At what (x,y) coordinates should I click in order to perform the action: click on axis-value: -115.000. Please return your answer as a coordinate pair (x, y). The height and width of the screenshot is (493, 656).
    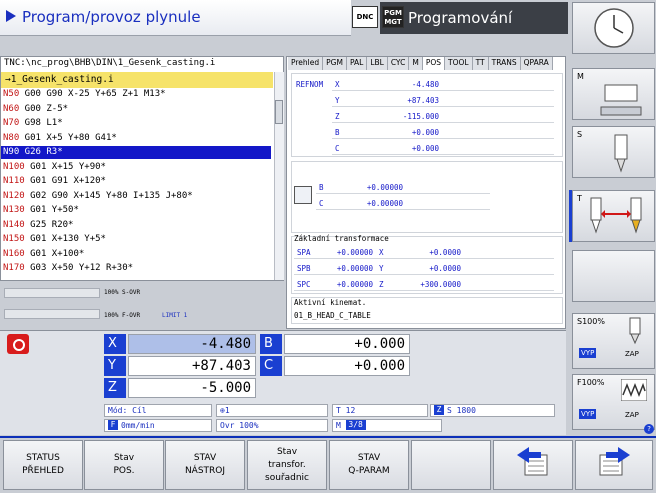
    Looking at the image, I should click on (395, 116).